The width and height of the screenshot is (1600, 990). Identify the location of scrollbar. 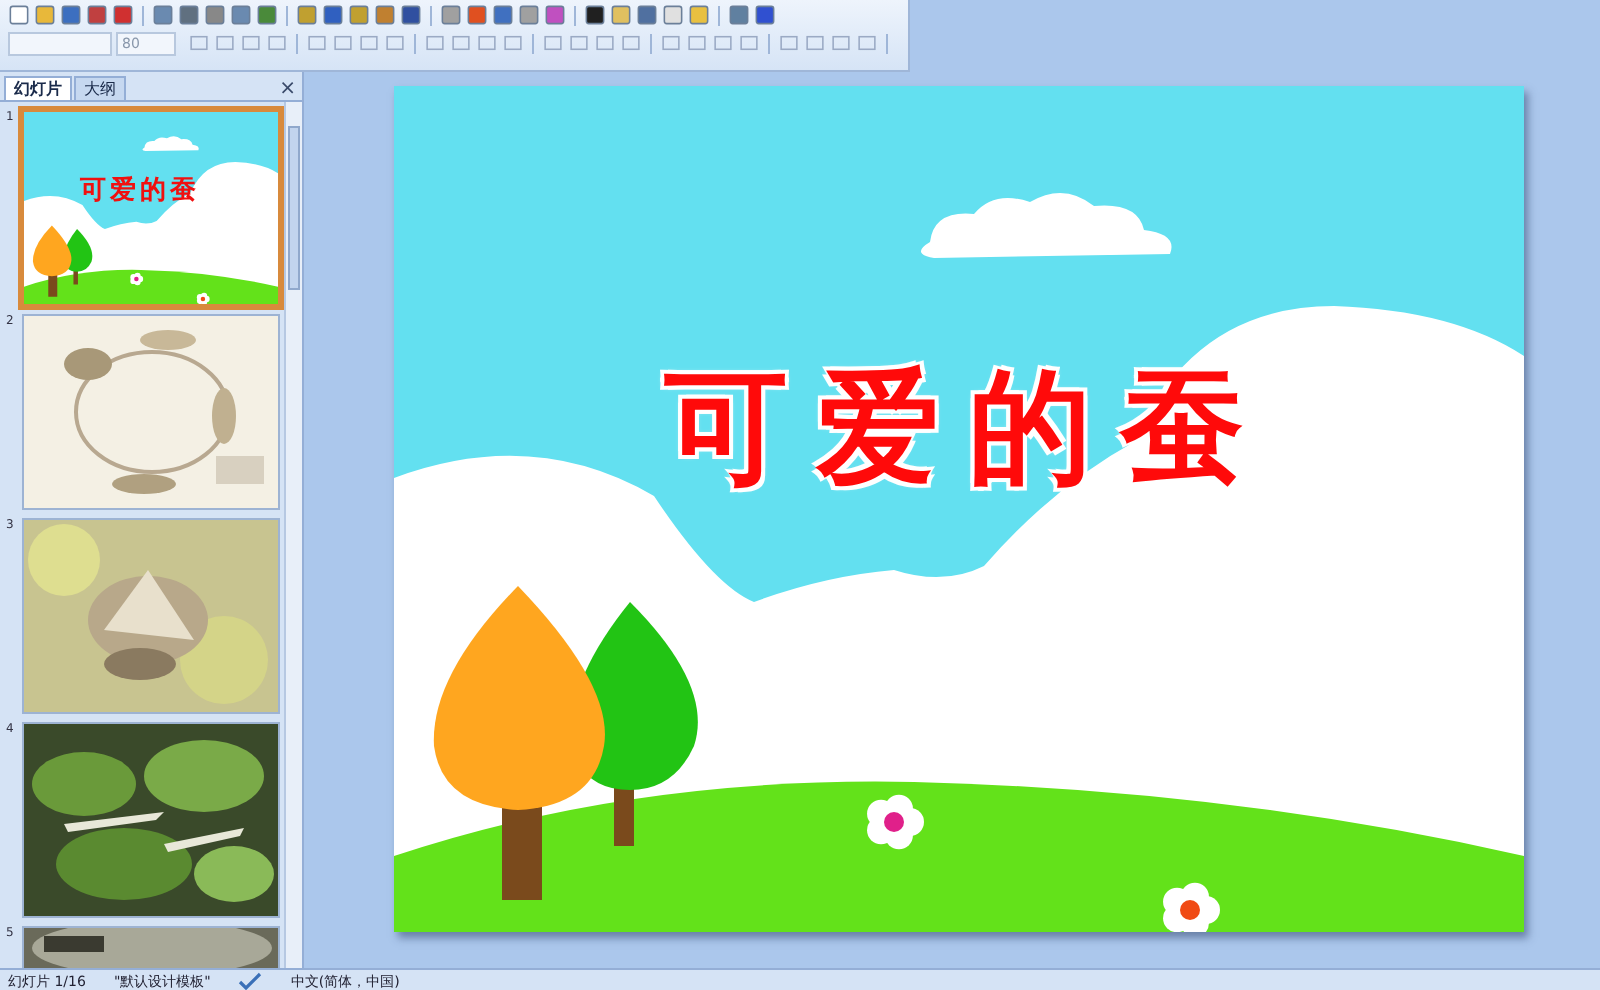
(293, 535).